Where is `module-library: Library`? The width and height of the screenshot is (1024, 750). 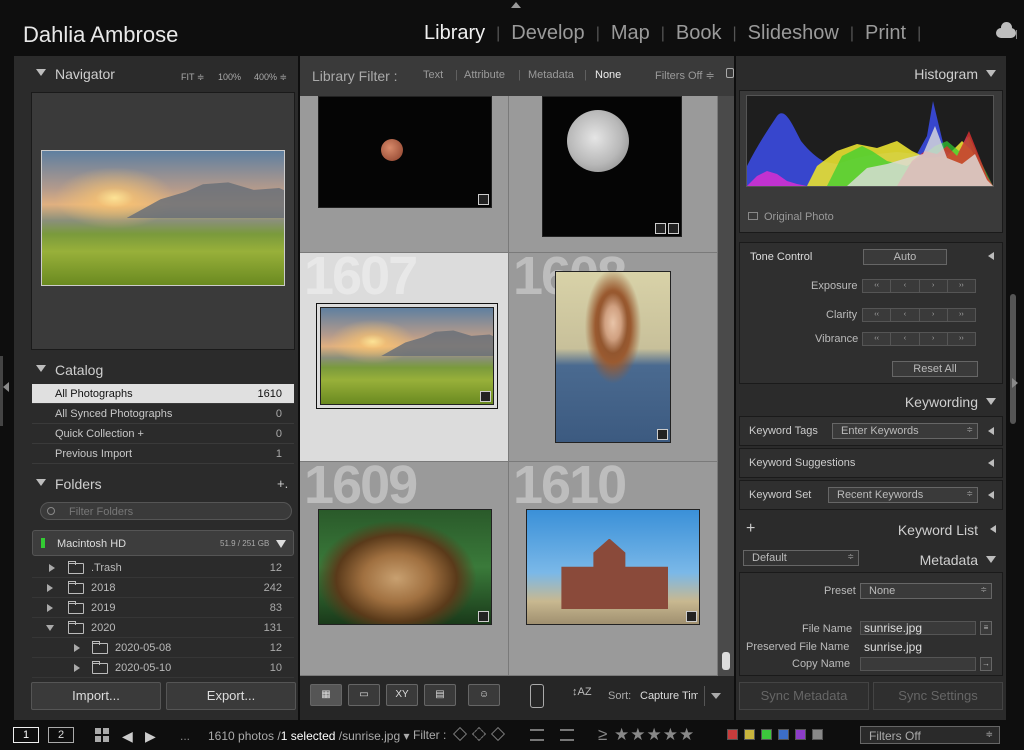 module-library: Library is located at coordinates (454, 33).